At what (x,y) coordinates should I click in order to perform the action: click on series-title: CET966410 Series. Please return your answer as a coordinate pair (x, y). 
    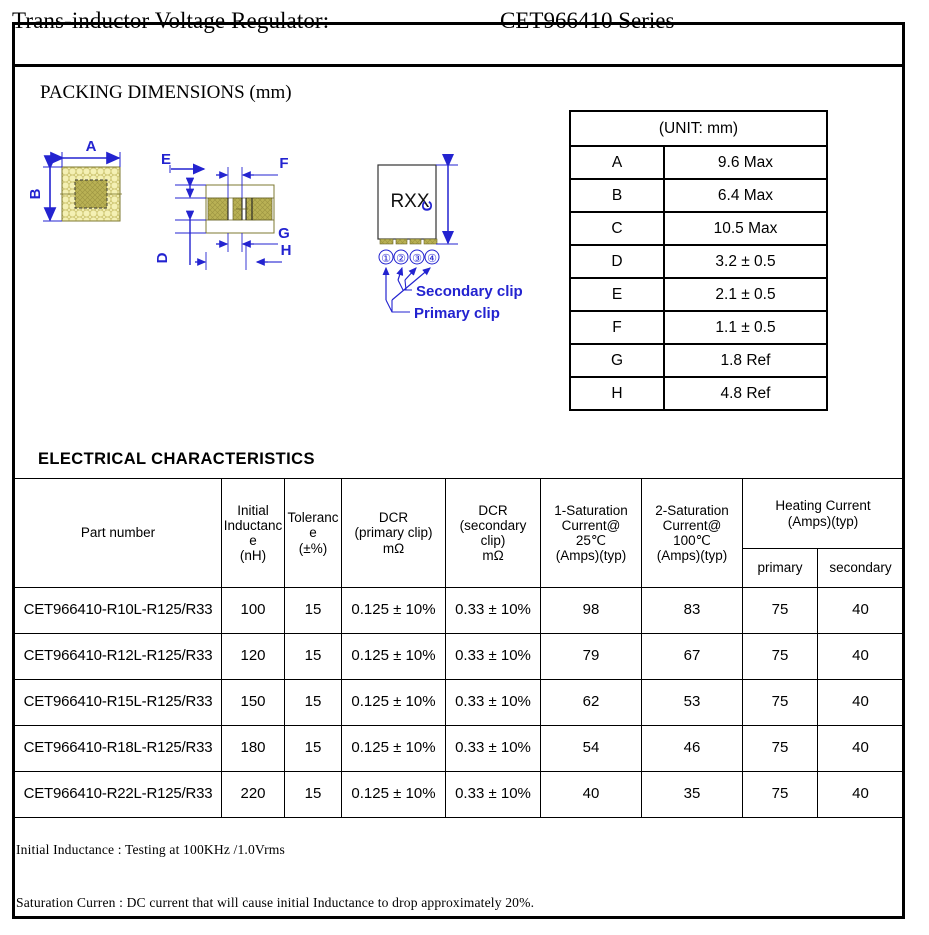
    Looking at the image, I should click on (587, 20).